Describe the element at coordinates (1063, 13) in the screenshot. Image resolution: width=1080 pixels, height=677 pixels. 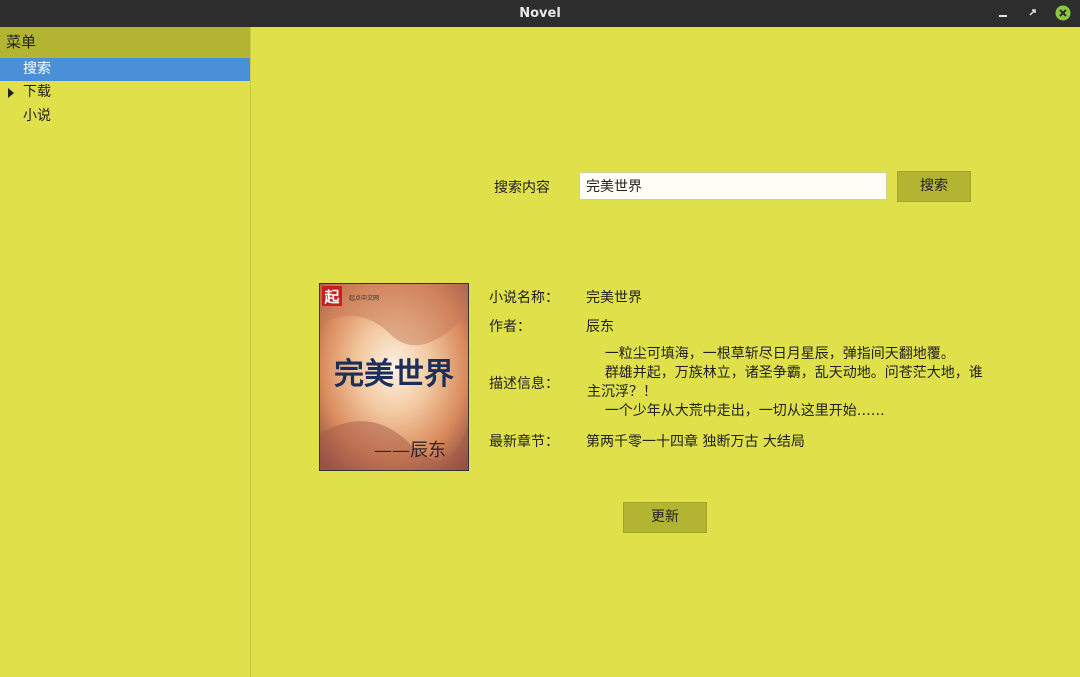
I see `close-icon` at that location.